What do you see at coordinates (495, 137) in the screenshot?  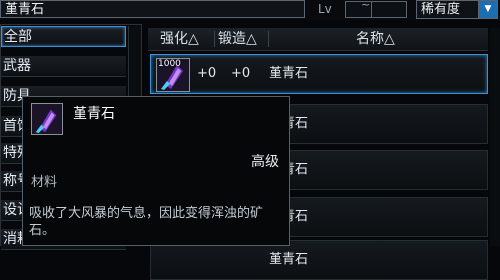 I see `item-list-scrollbar` at bounding box center [495, 137].